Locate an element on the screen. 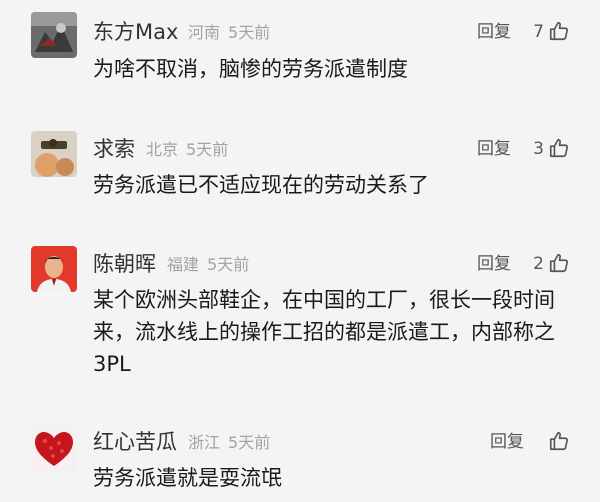  comment-meta: 河南 5天前 is located at coordinates (229, 33).